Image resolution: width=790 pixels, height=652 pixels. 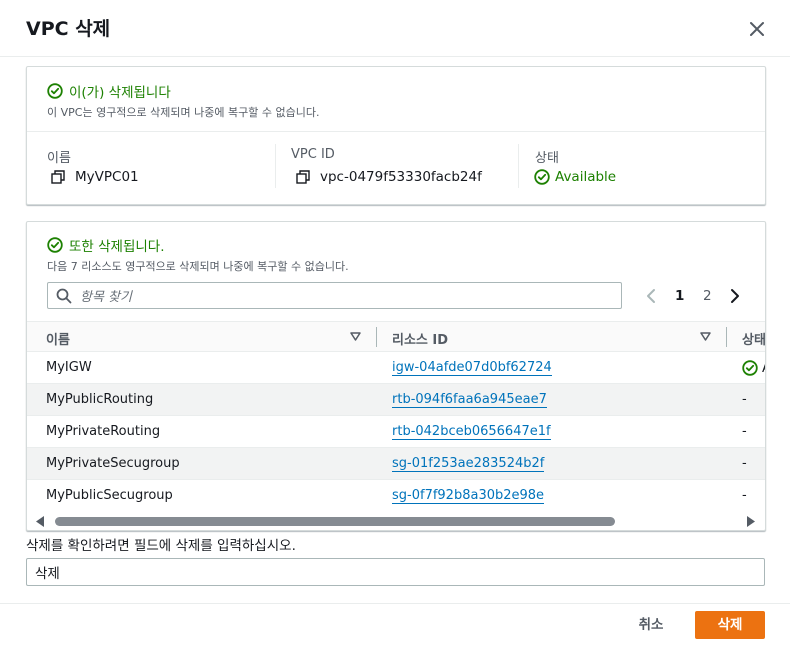 I want to click on resource-status: A, so click(x=753, y=368).